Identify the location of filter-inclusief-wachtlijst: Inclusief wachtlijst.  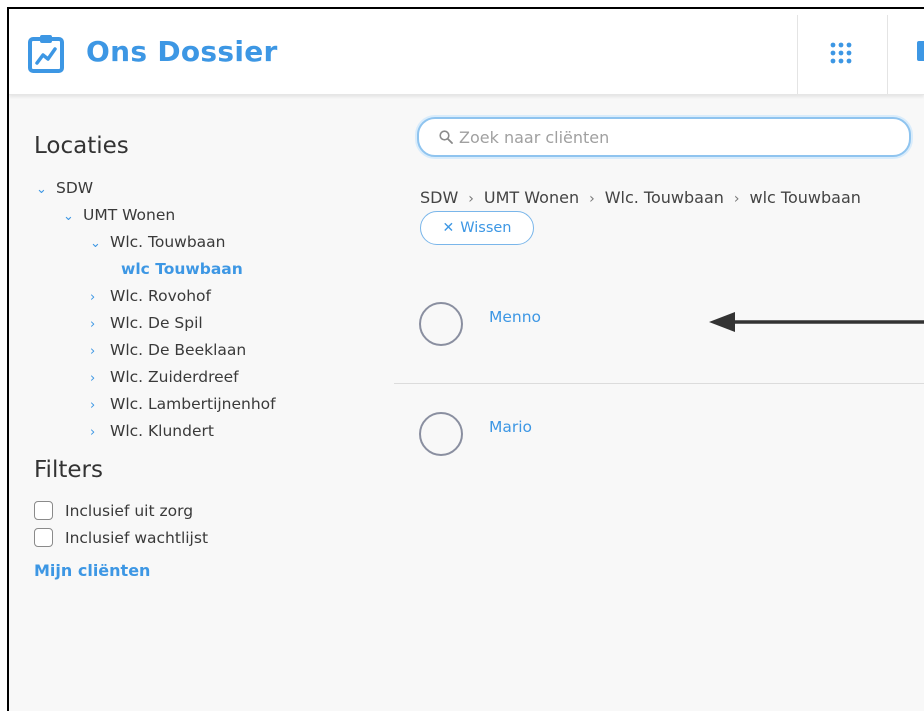
(121, 537).